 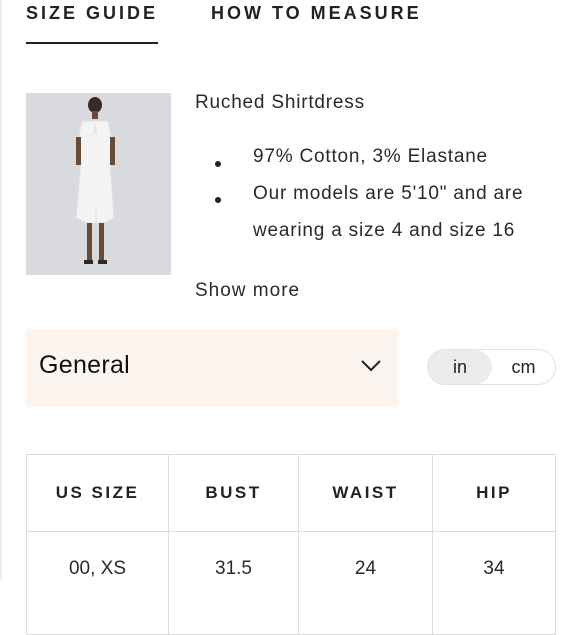 I want to click on column-header-hip: HIP, so click(x=494, y=493).